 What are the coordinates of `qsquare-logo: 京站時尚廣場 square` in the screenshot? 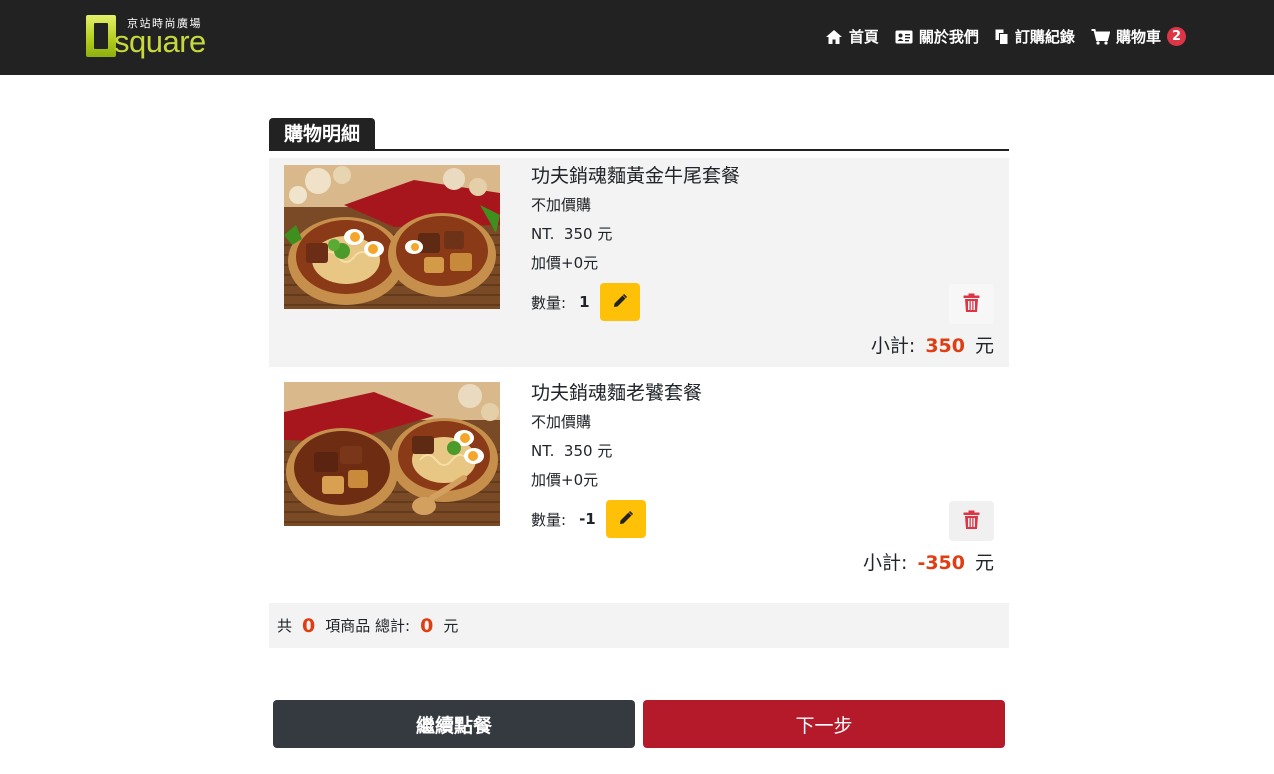 It's located at (151, 37).